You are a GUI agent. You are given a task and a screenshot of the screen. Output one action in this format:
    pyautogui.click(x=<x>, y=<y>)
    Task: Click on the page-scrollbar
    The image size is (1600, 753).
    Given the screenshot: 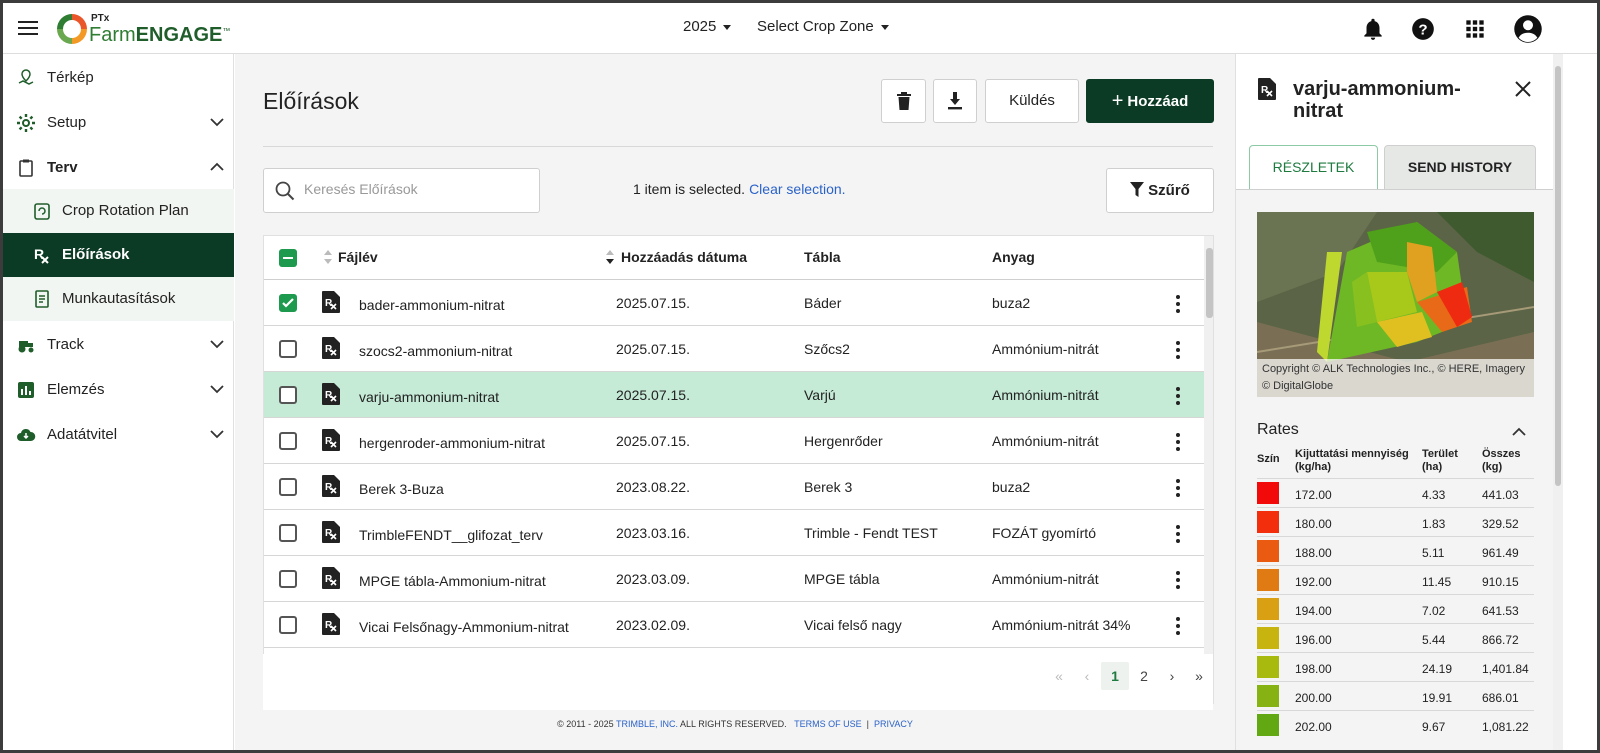 What is the action you would take?
    pyautogui.click(x=1558, y=402)
    